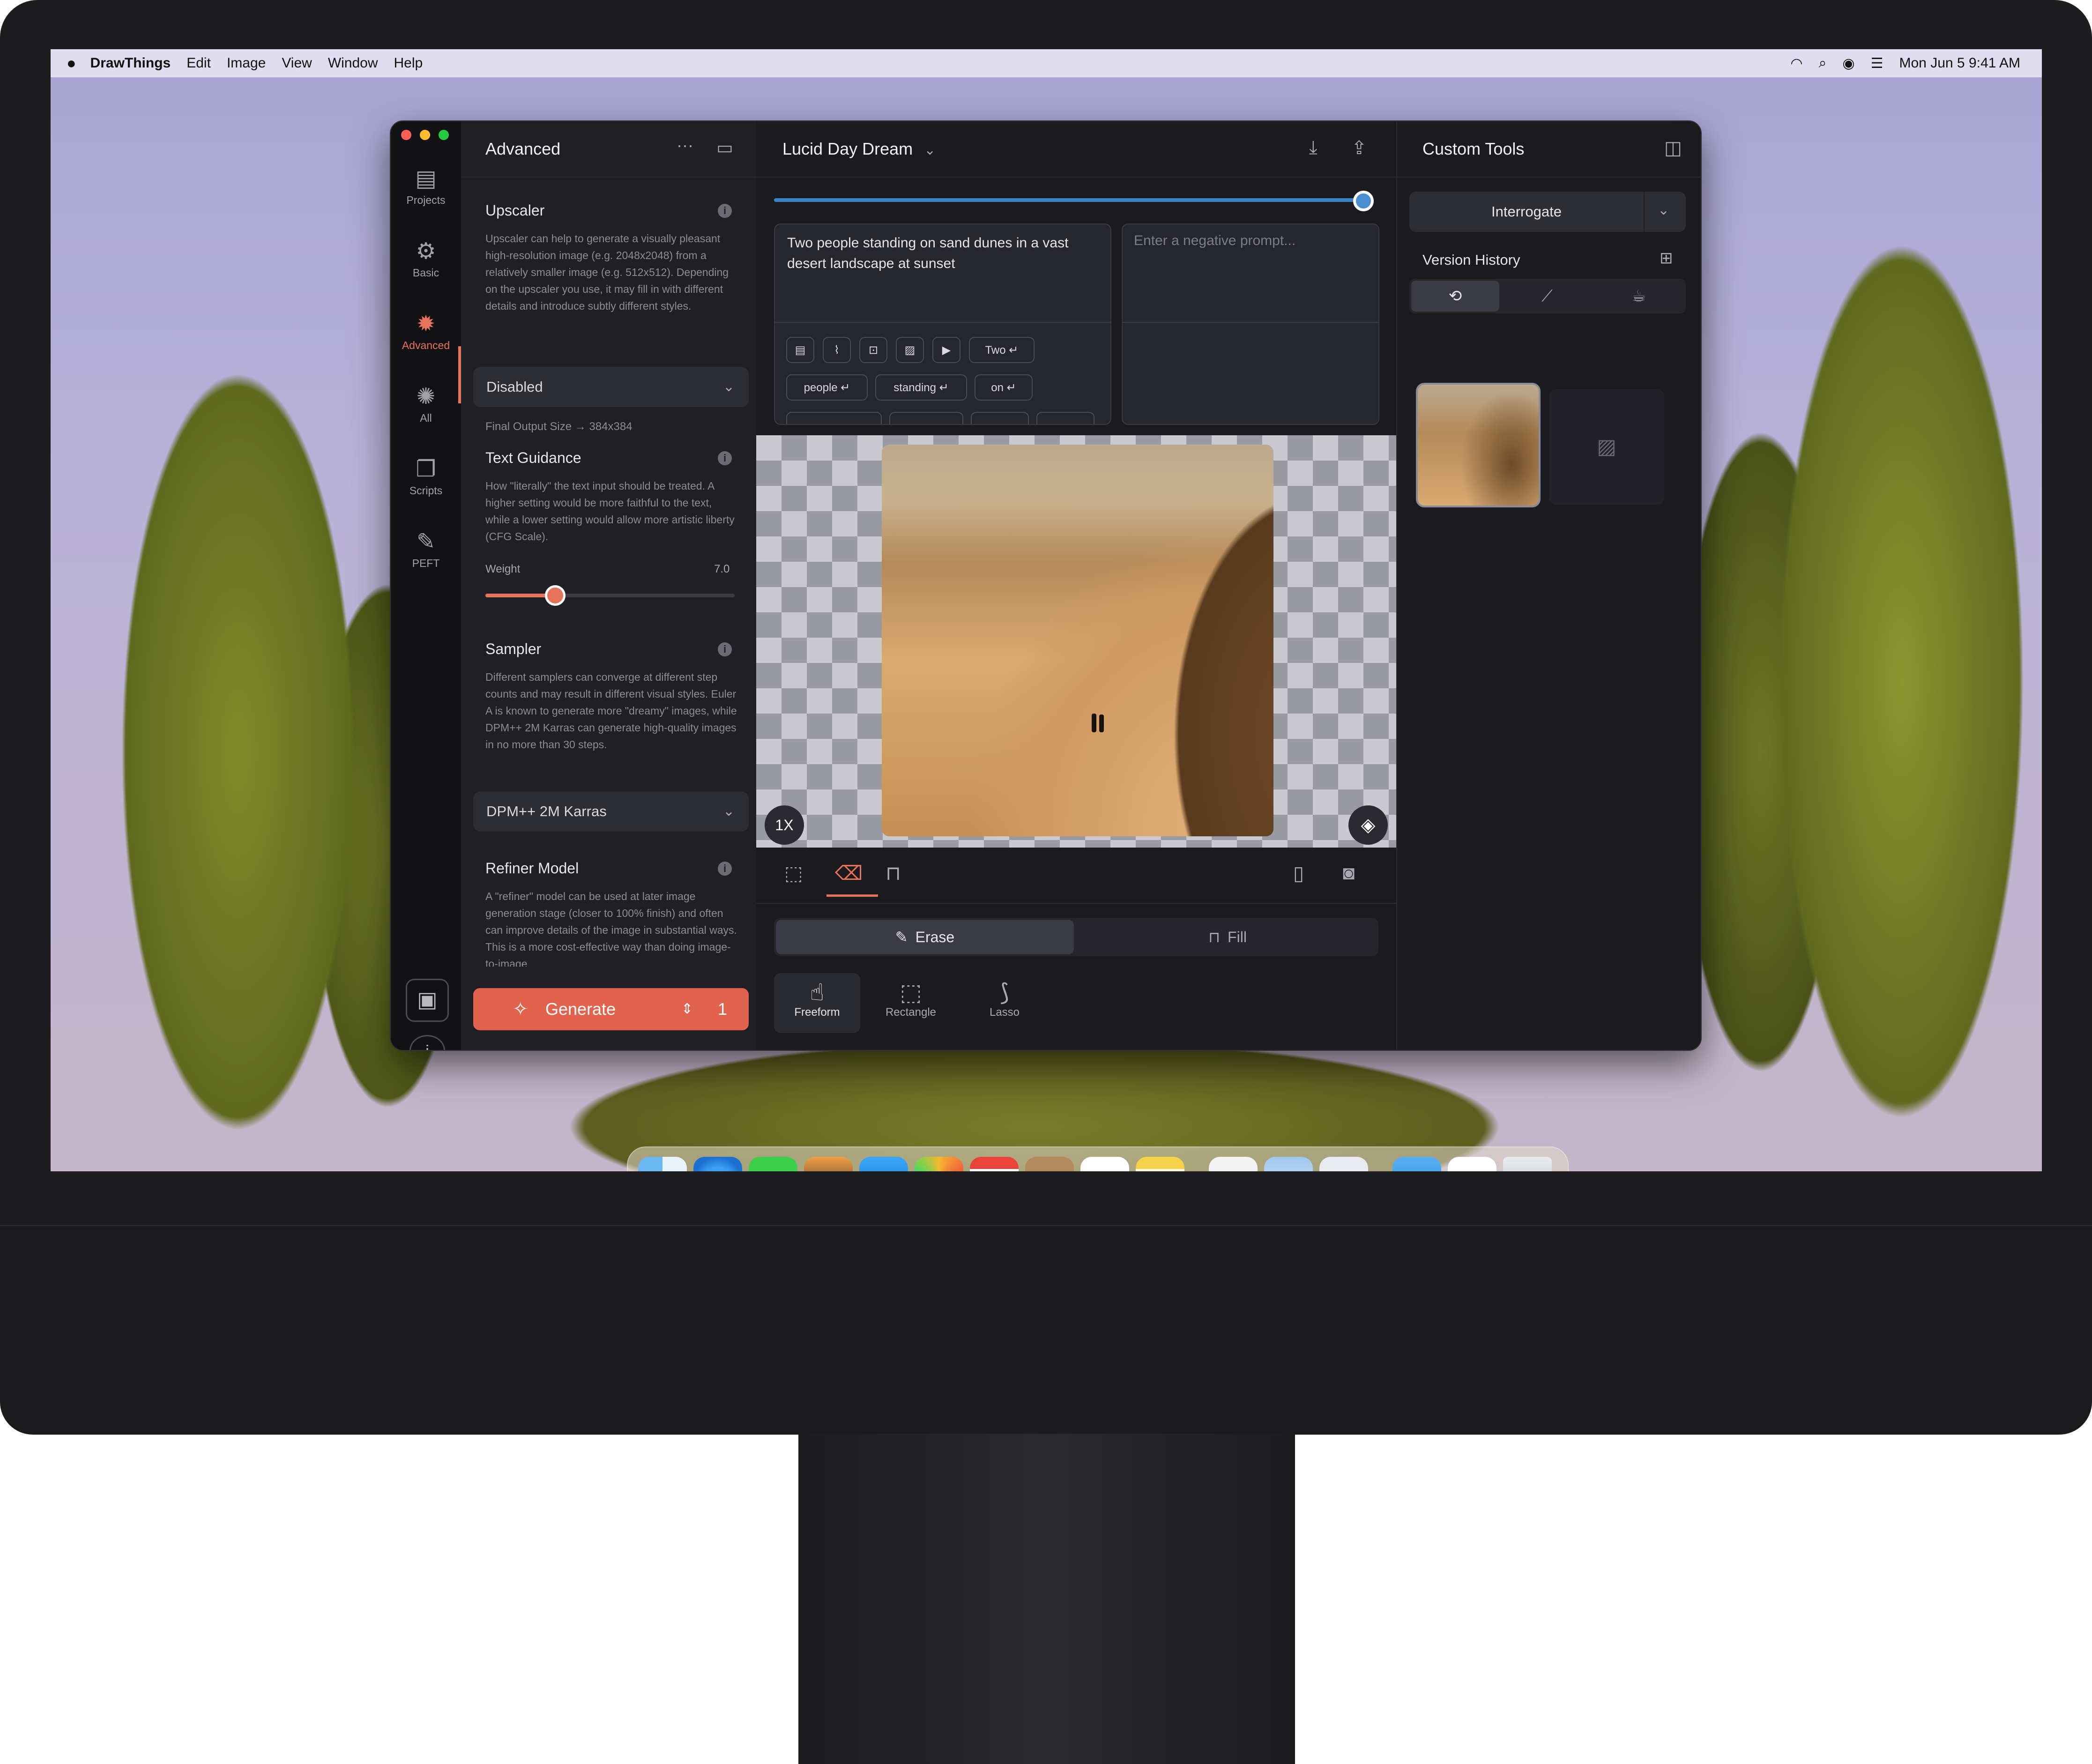  I want to click on token-chip: people ↵, so click(827, 387).